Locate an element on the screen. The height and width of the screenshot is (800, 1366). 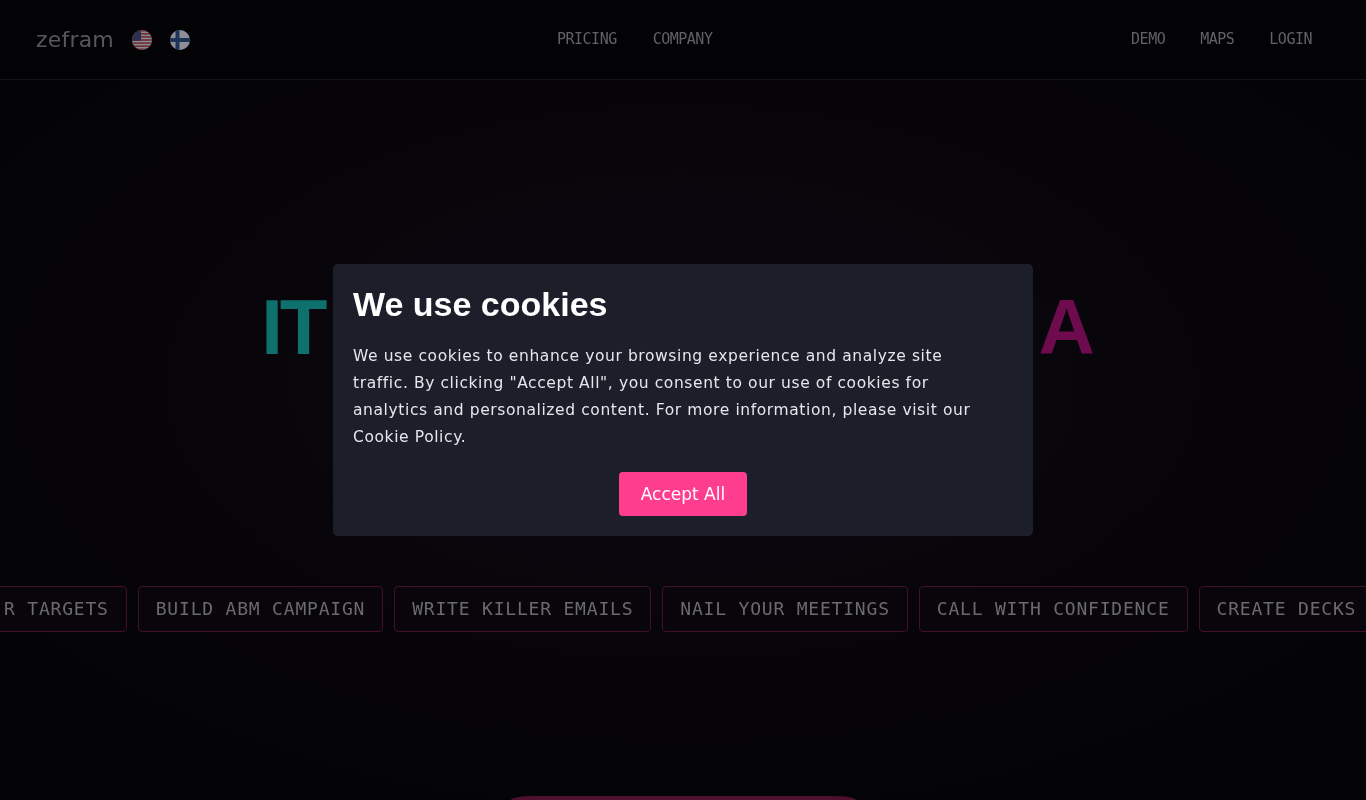
feature-tag: R TARGETS is located at coordinates (63, 609).